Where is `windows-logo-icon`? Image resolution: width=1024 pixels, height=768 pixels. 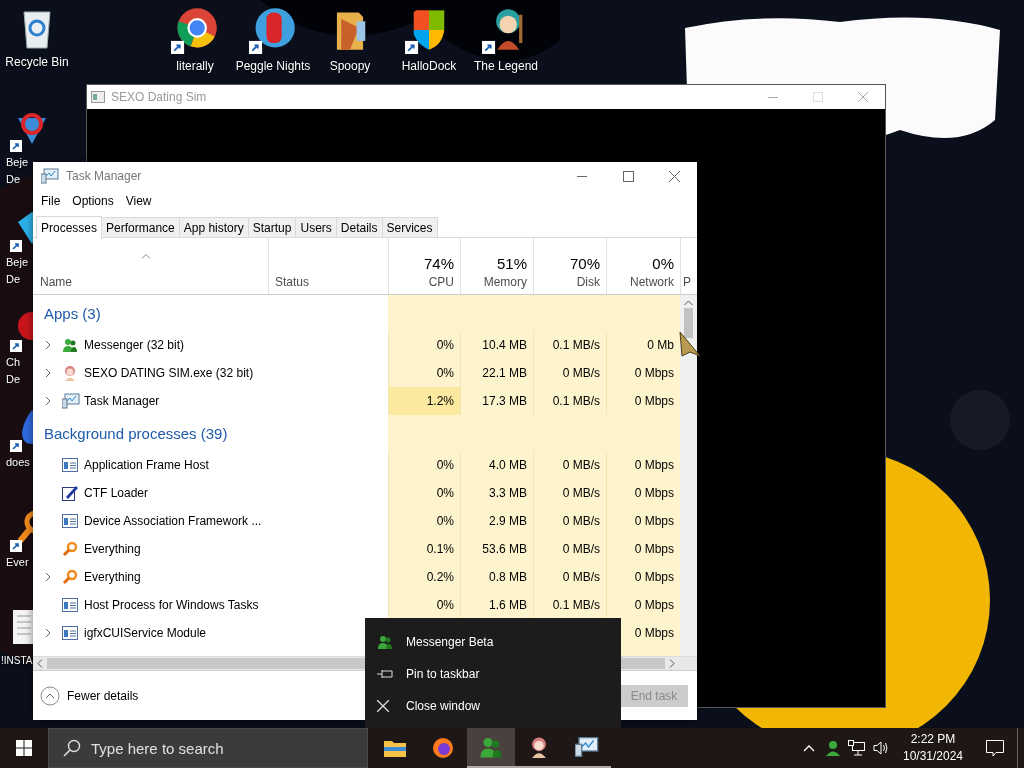
windows-logo-icon is located at coordinates (24, 748).